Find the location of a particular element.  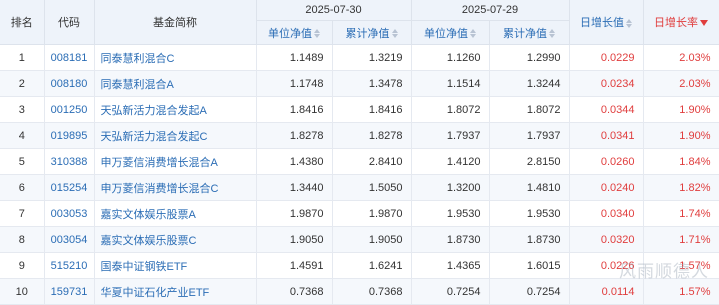

cell-unit-nav-current: 0.7368 is located at coordinates (294, 291).